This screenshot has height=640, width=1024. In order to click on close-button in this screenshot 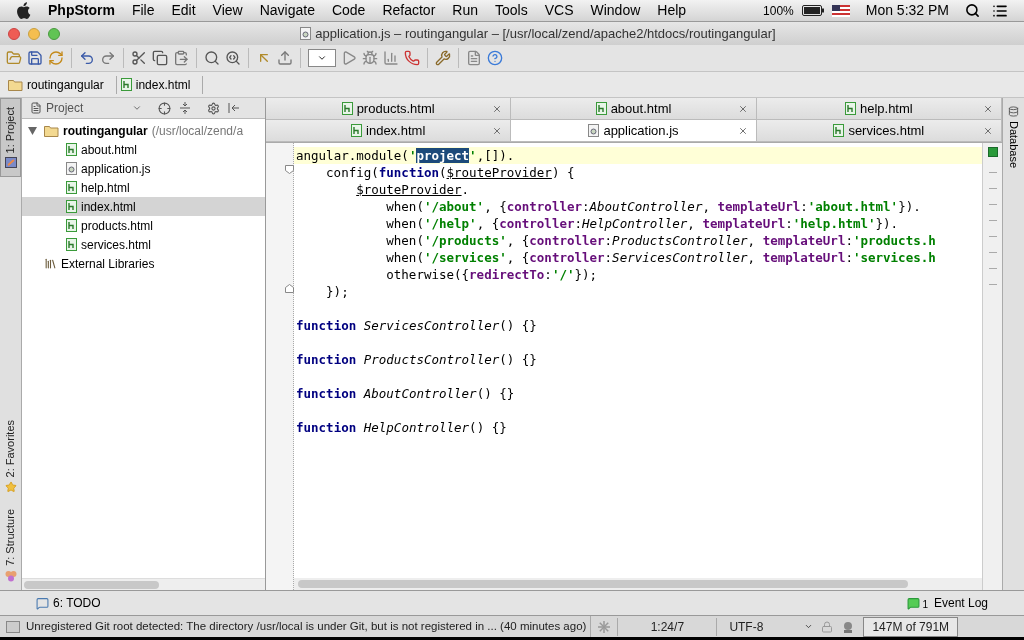, I will do `click(14, 33)`.